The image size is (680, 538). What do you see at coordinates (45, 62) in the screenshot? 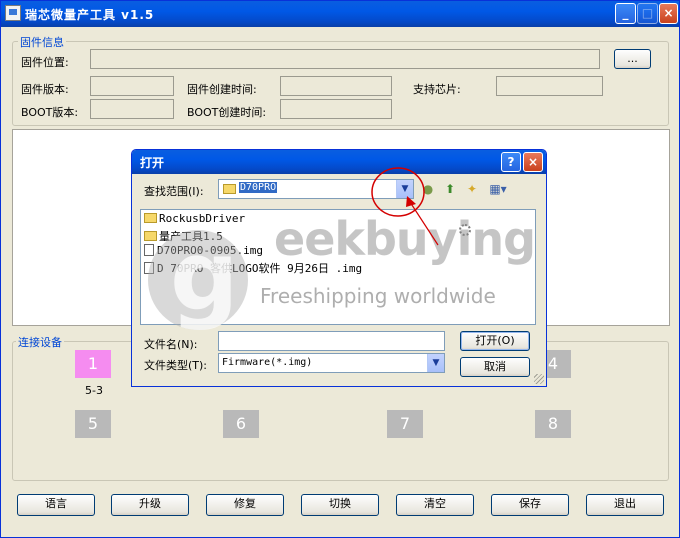
I see `location-label: 固件位置:` at bounding box center [45, 62].